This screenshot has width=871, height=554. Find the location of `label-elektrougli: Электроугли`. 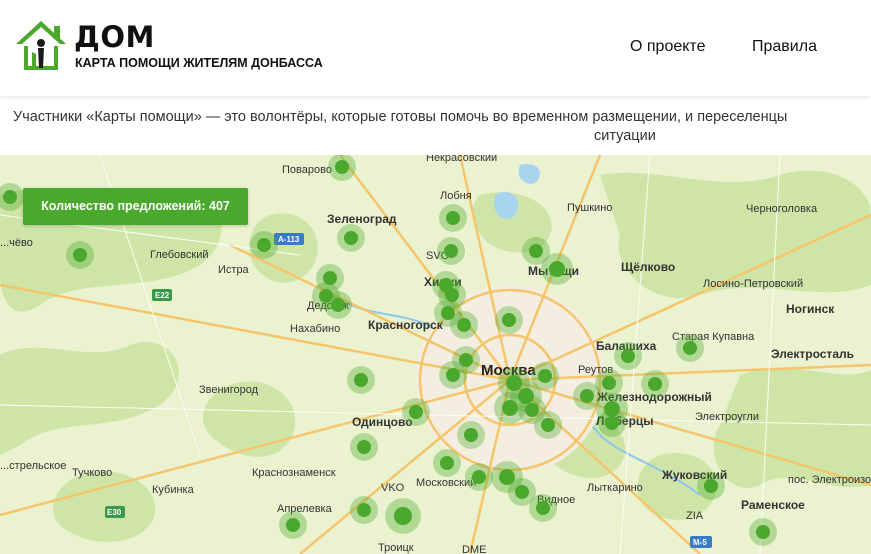

label-elektrougli: Электроугли is located at coordinates (727, 417).